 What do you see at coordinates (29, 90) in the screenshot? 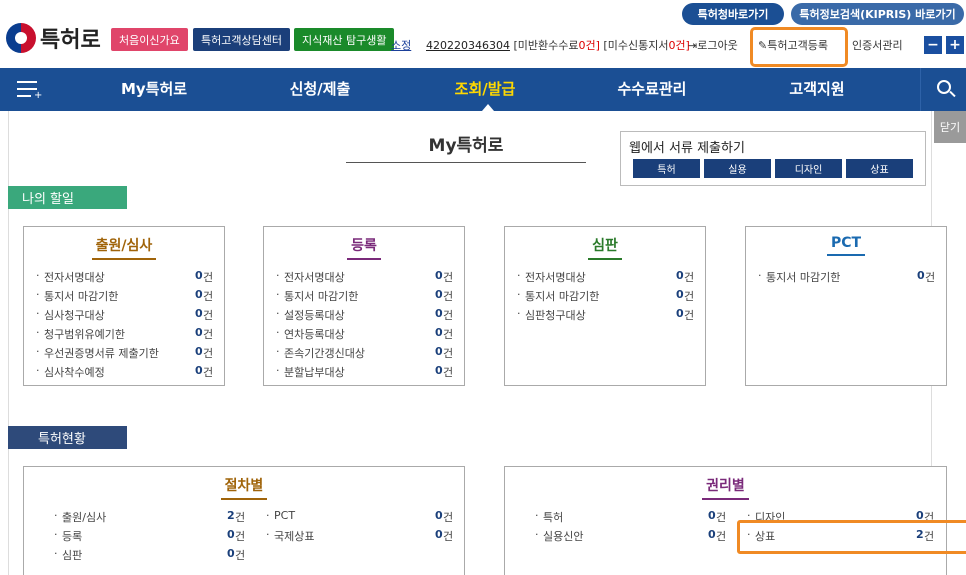
I see `menu-icon: +` at bounding box center [29, 90].